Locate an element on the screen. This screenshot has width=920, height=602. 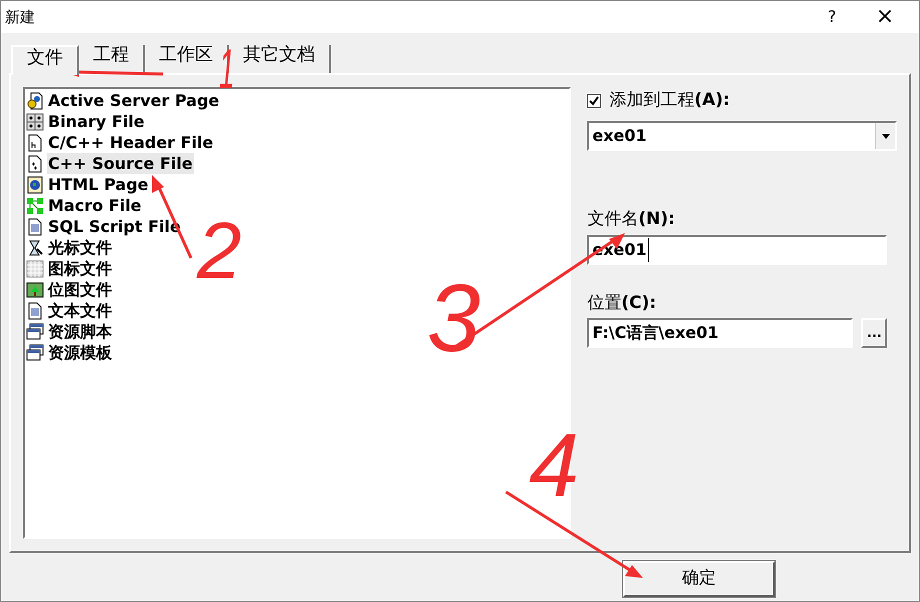
location-field: F:\C语言\exe01 is located at coordinates (720, 333).